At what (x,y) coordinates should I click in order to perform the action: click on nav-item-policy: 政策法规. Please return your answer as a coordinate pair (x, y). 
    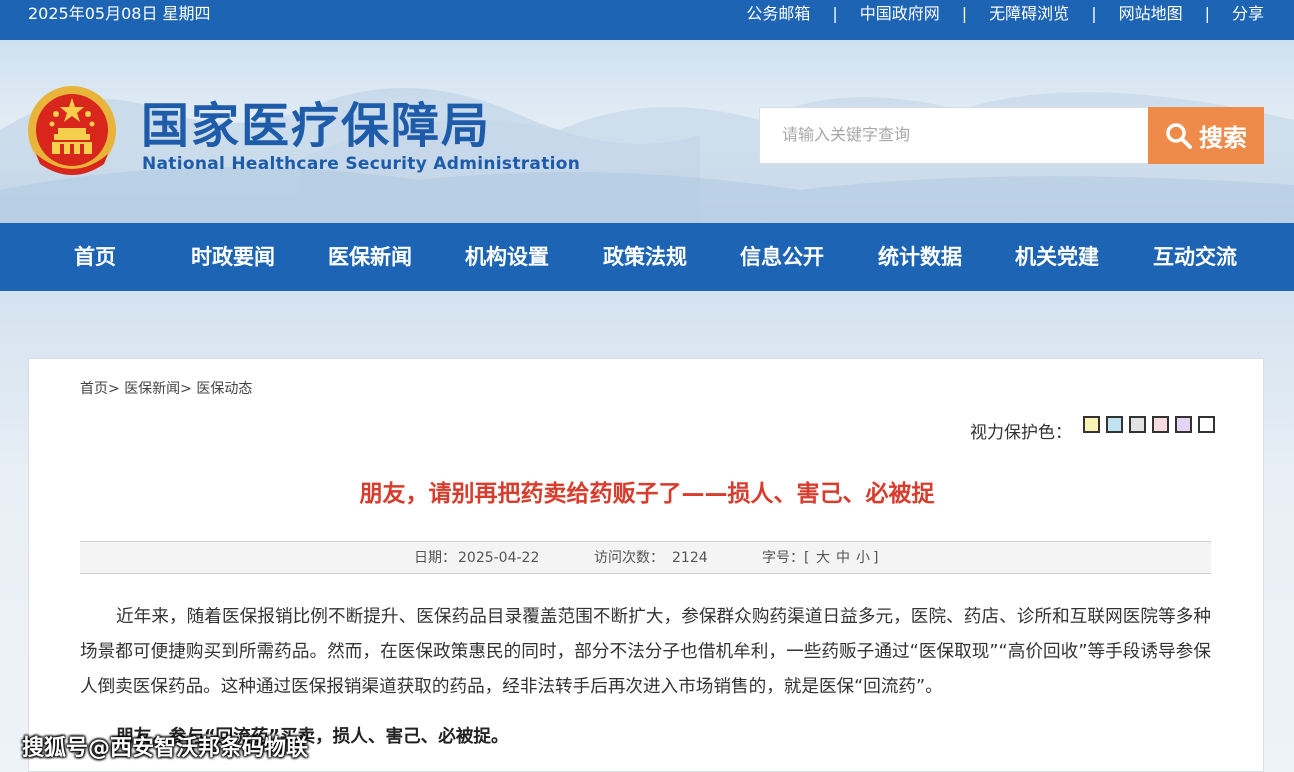
    Looking at the image, I should click on (645, 257).